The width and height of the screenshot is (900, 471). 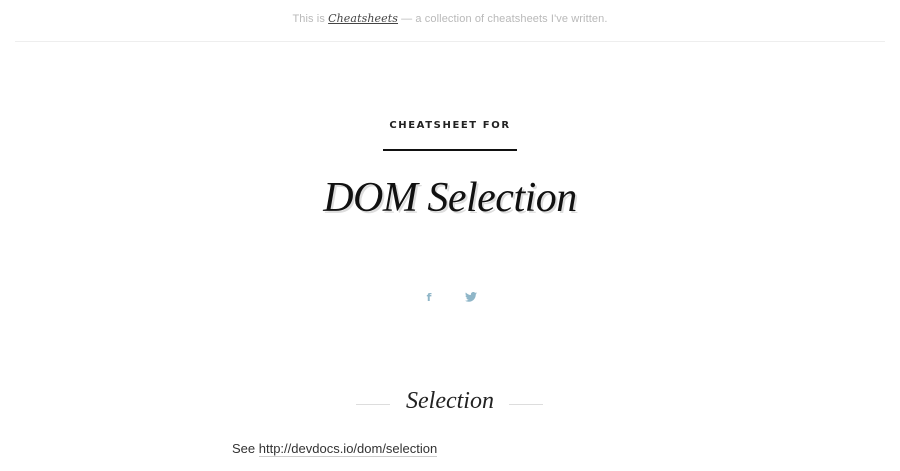 What do you see at coordinates (526, 404) in the screenshot?
I see `section-line-right` at bounding box center [526, 404].